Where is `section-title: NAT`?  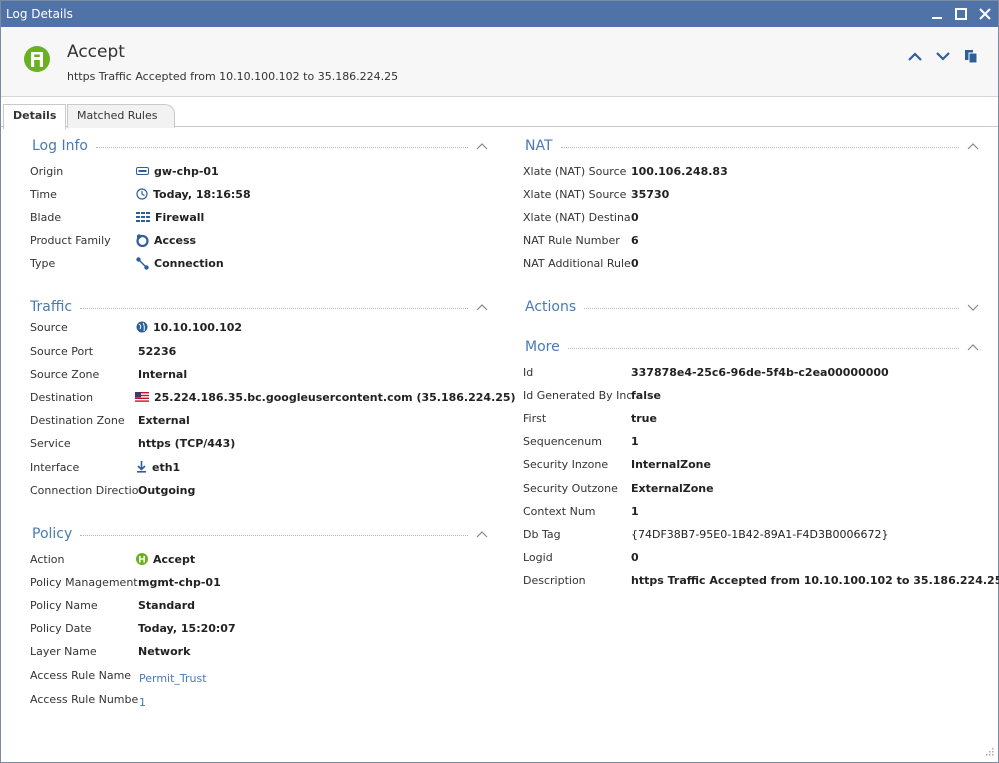 section-title: NAT is located at coordinates (539, 146).